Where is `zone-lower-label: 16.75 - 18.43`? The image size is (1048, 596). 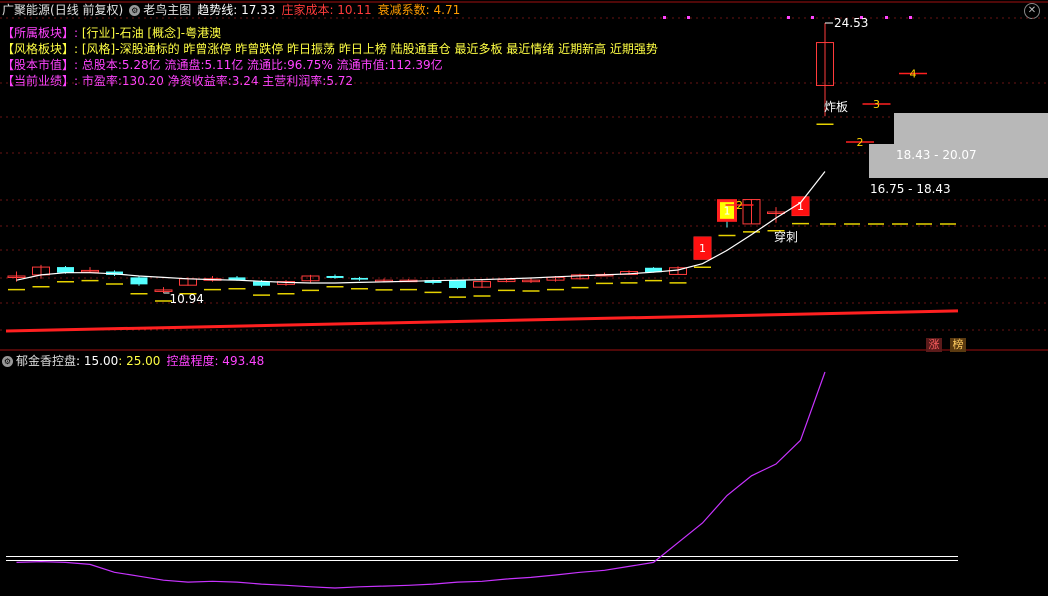 zone-lower-label: 16.75 - 18.43 is located at coordinates (910, 189).